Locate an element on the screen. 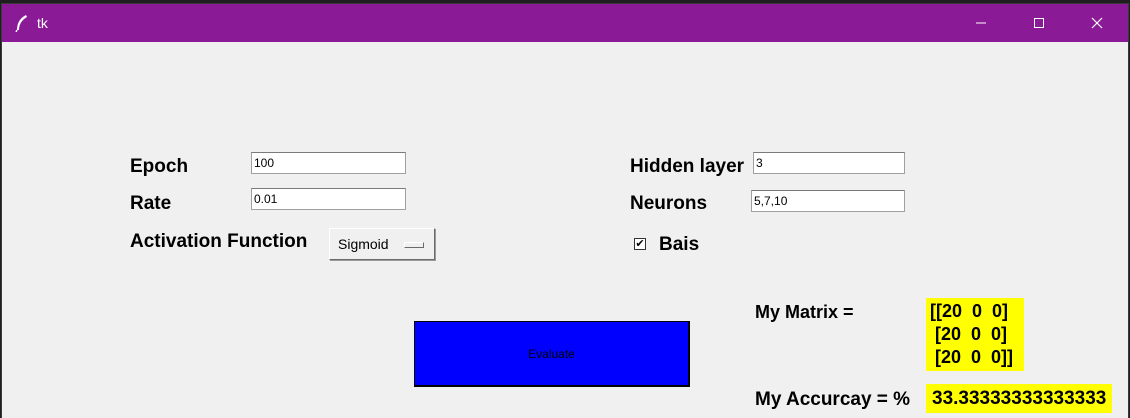 The width and height of the screenshot is (1130, 418). close-icon is located at coordinates (1097, 23).